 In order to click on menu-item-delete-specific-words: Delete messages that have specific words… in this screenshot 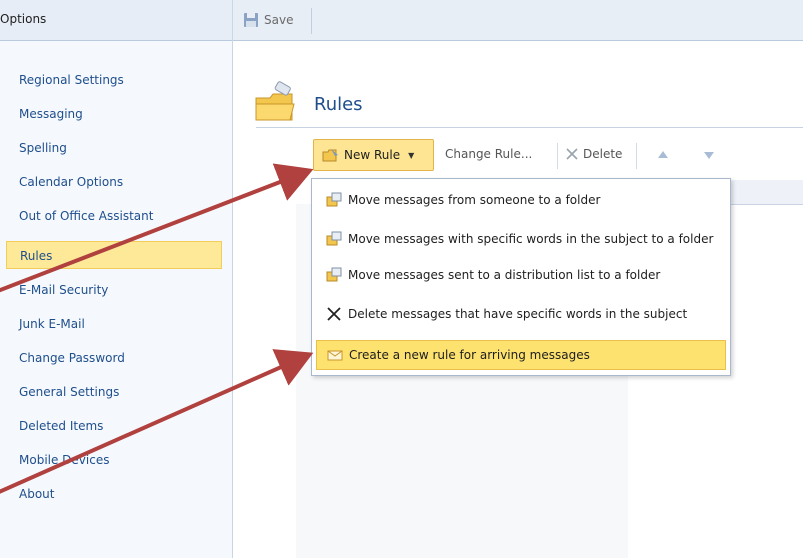, I will do `click(521, 314)`.